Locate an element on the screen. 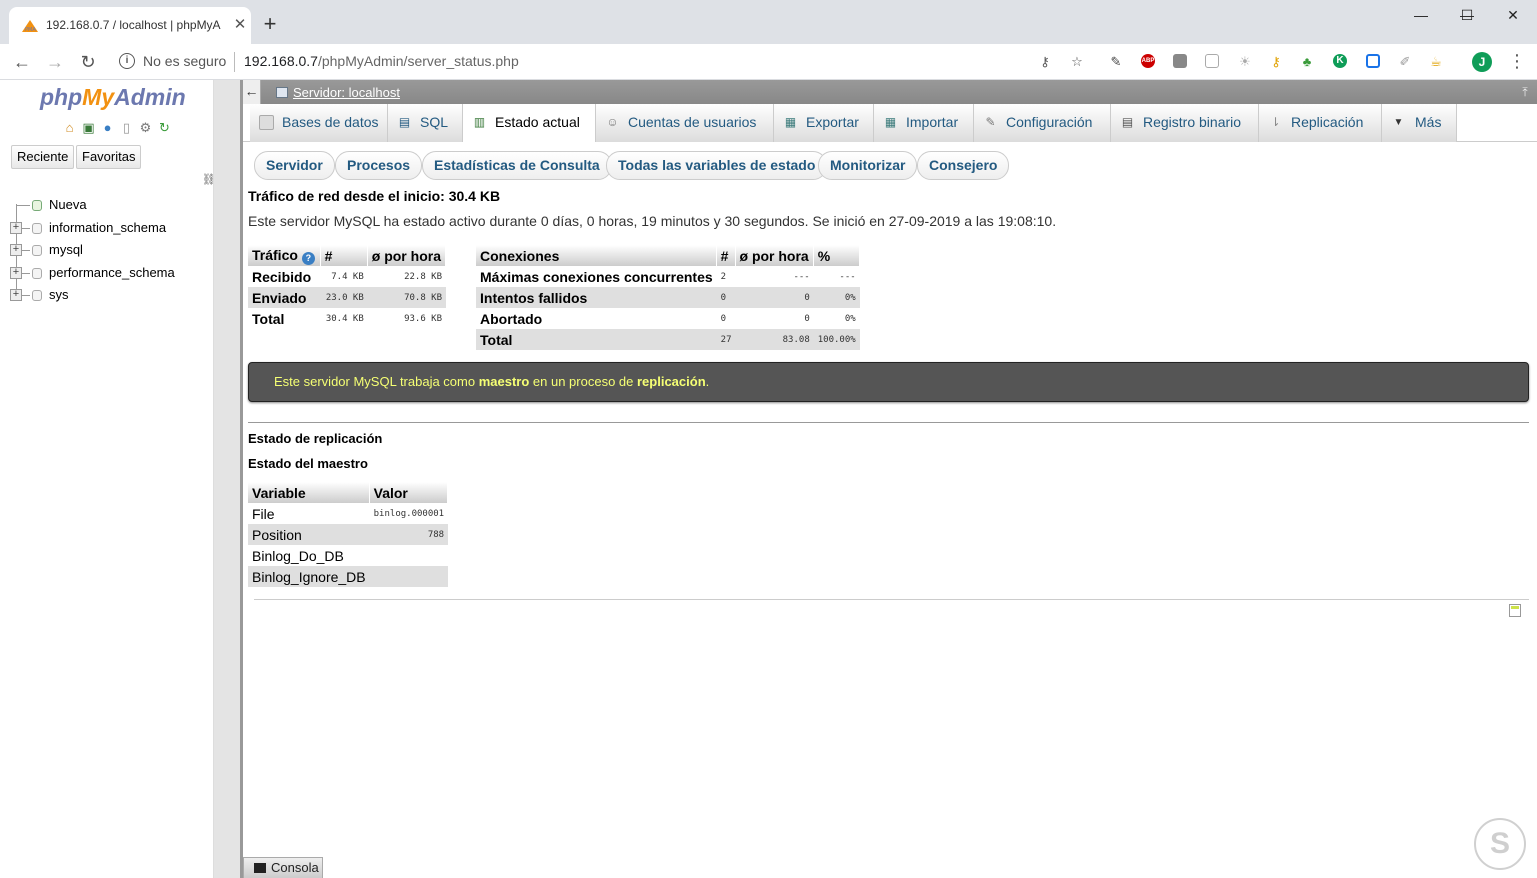 The width and height of the screenshot is (1537, 878). traffic-header-row: Tráfico? # ø por hora is located at coordinates (347, 255).